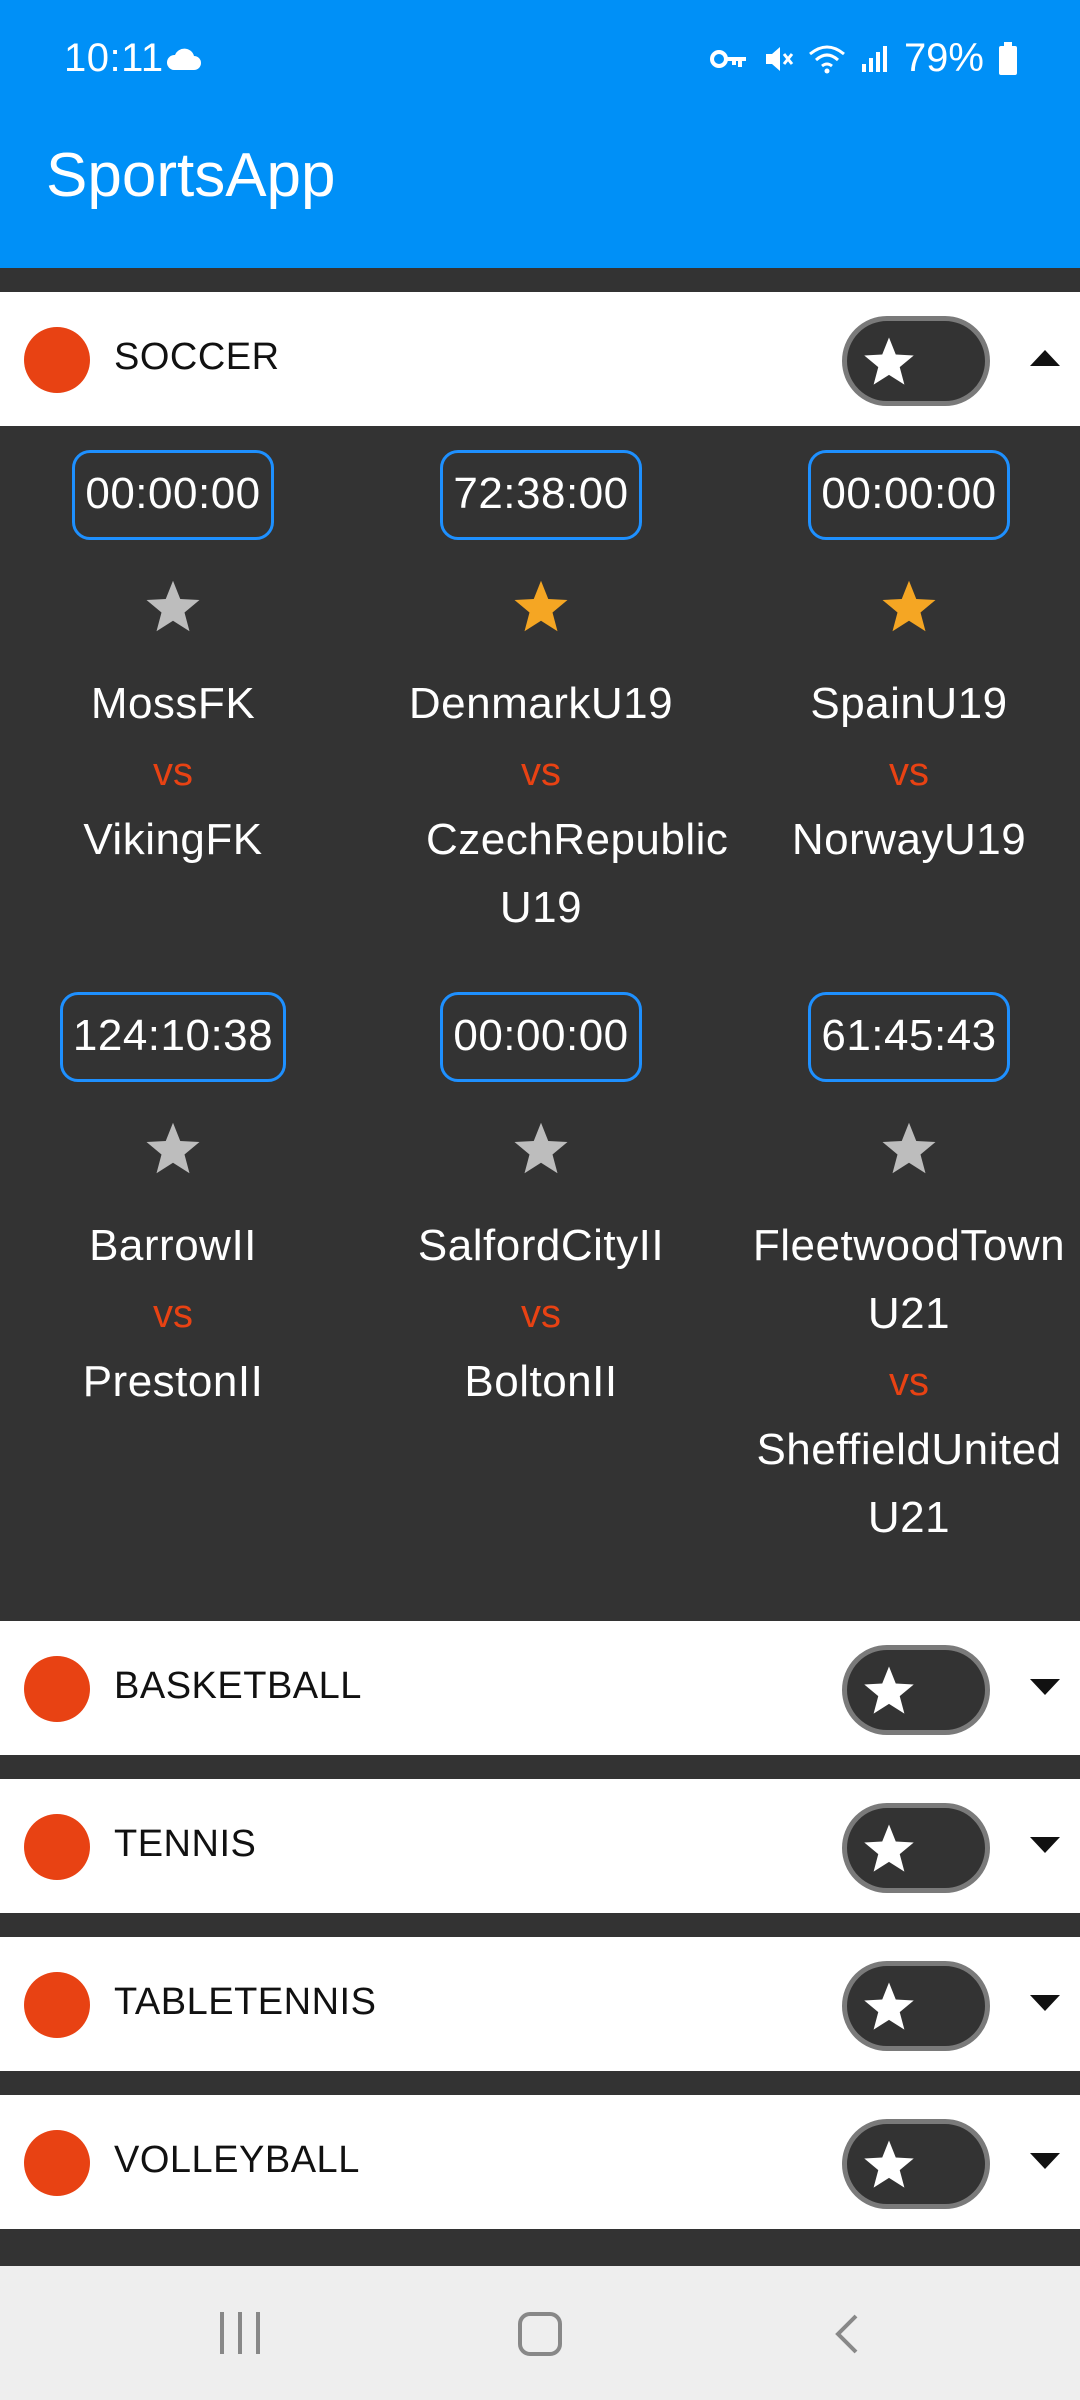 Image resolution: width=1080 pixels, height=2400 pixels. Describe the element at coordinates (541, 703) in the screenshot. I see `home-team: DenmarkU19` at that location.